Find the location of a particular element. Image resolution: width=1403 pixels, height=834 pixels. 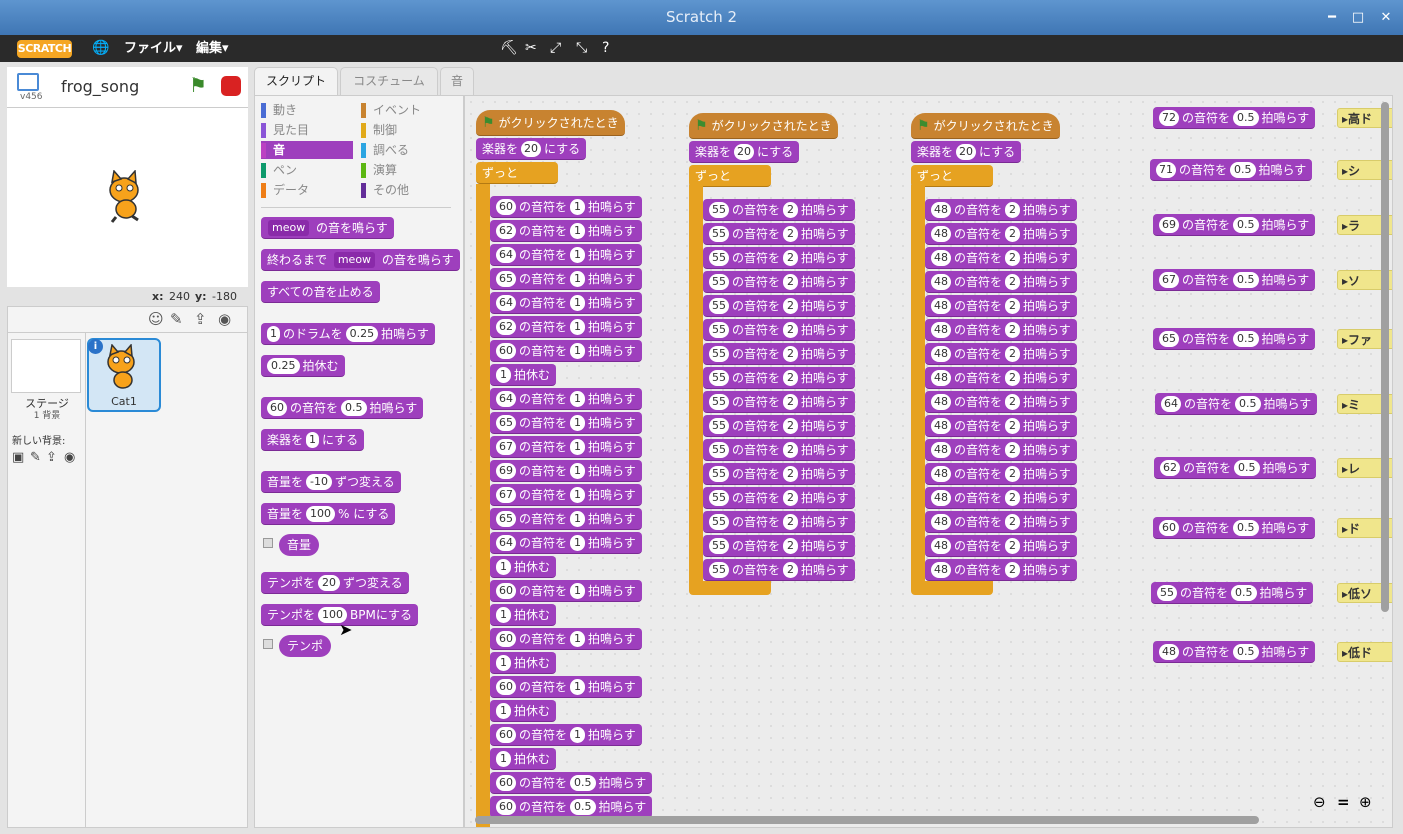

grow-icon: ⤢ is located at coordinates (555, 48).